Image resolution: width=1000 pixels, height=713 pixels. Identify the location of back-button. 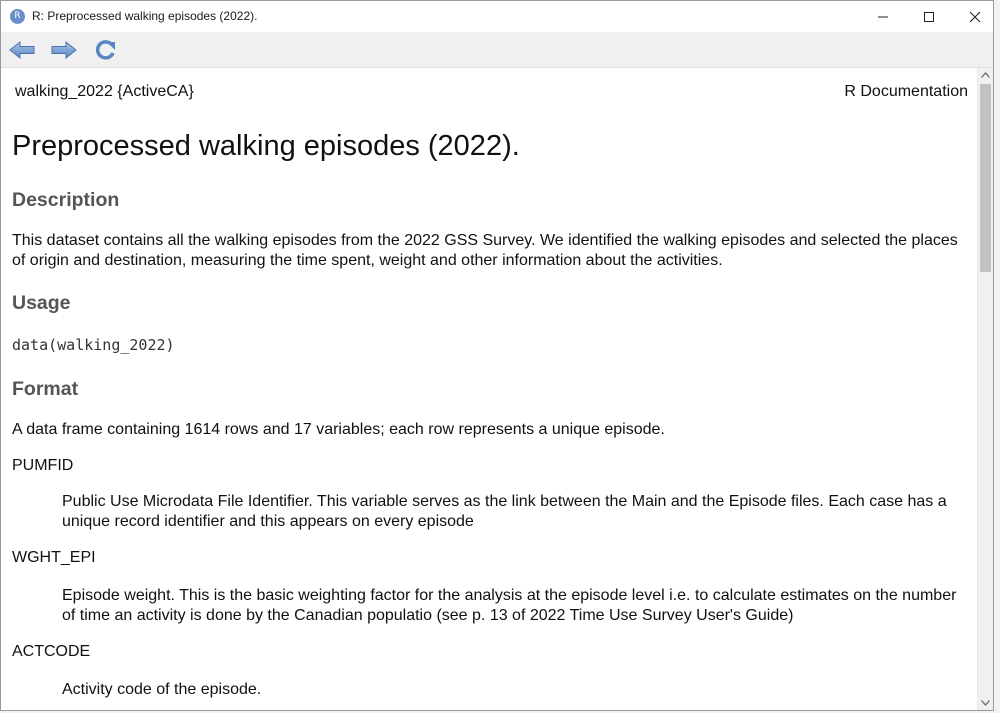
(22, 50).